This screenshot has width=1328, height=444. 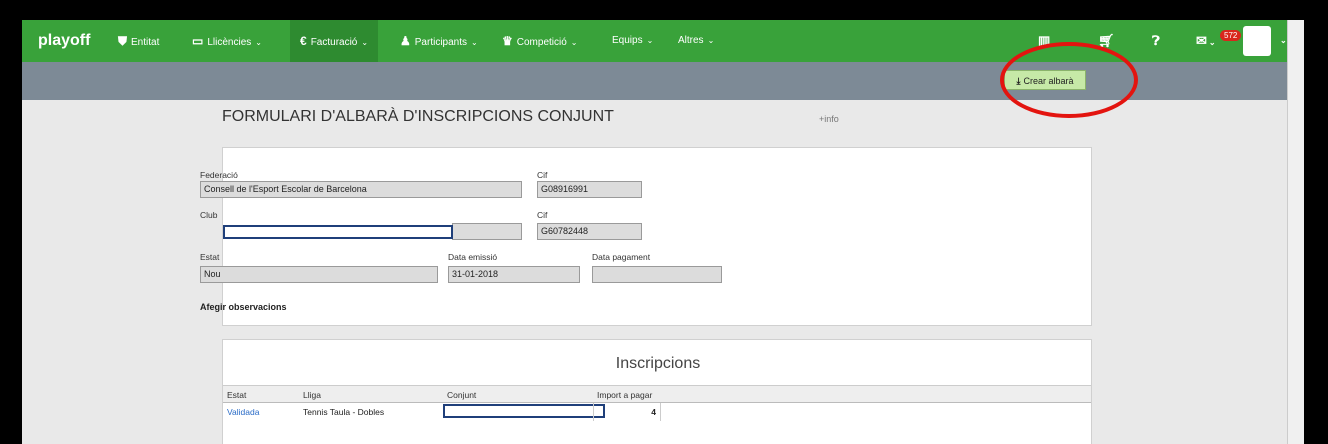 I want to click on row-conjunt-cell, so click(x=524, y=412).